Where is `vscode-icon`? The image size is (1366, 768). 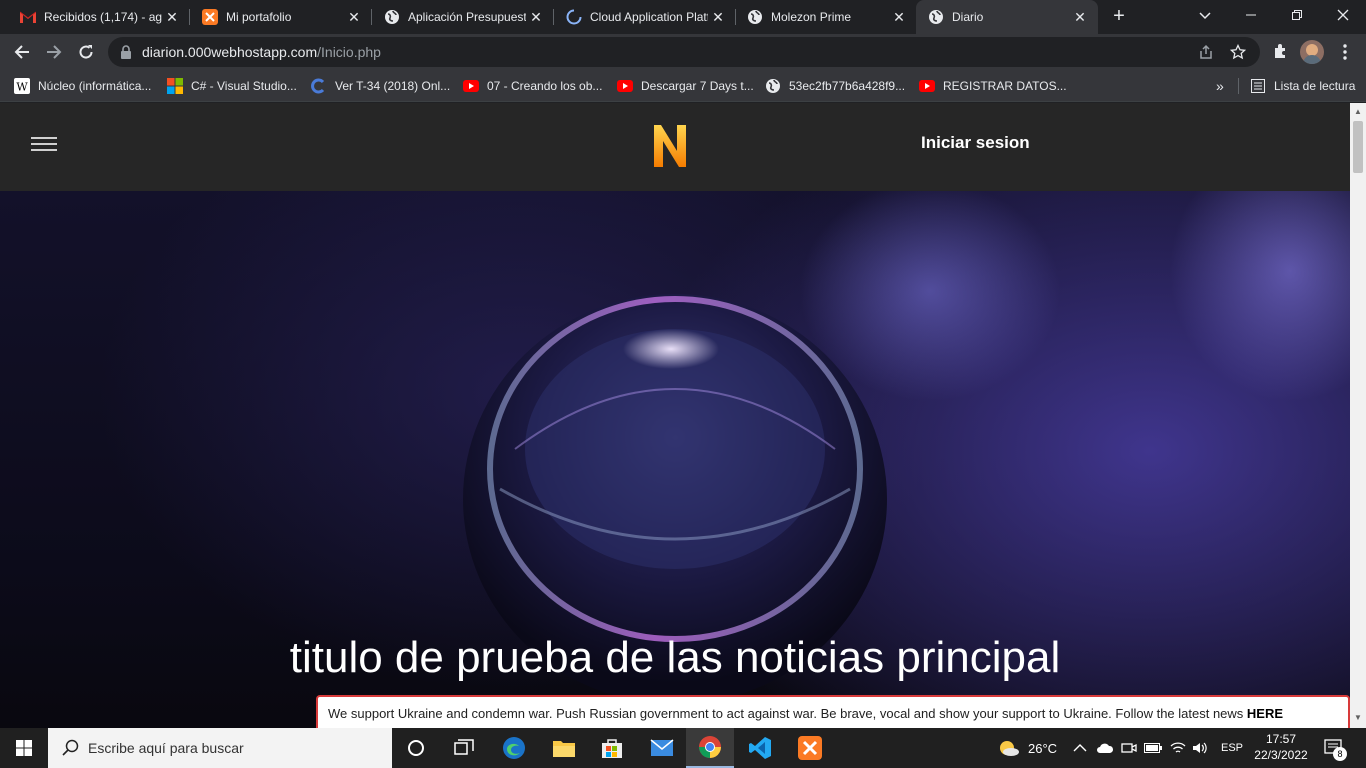
vscode-icon is located at coordinates (760, 748).